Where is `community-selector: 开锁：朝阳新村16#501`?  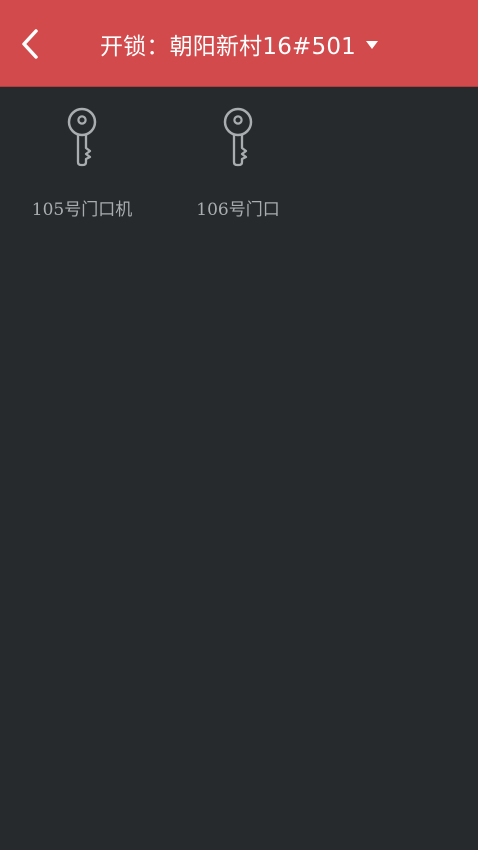
community-selector: 开锁：朝阳新村16#501 is located at coordinates (239, 43).